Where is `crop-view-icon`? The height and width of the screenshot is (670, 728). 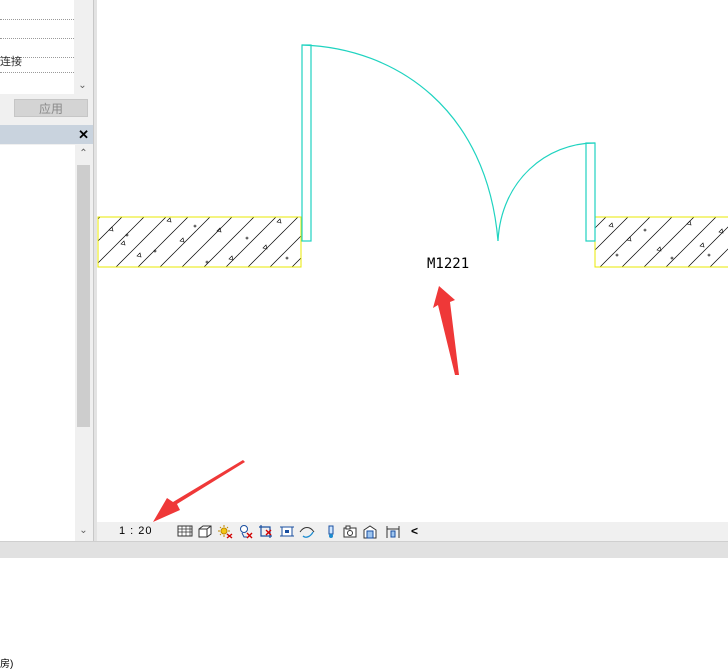 crop-view-icon is located at coordinates (266, 531).